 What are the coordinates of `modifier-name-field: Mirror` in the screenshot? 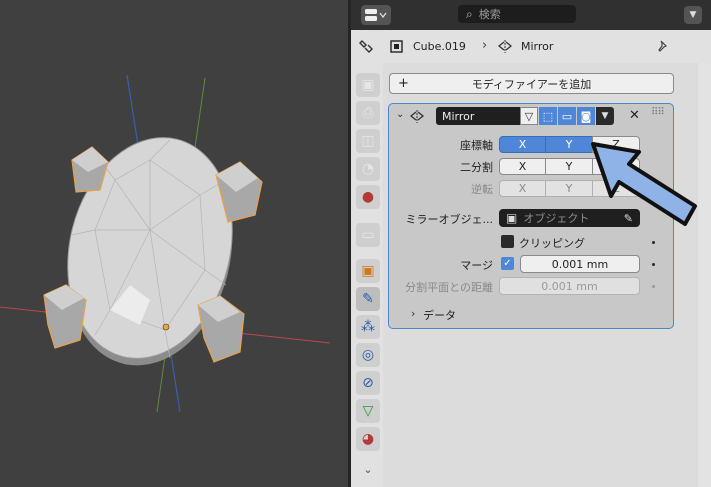 It's located at (478, 116).